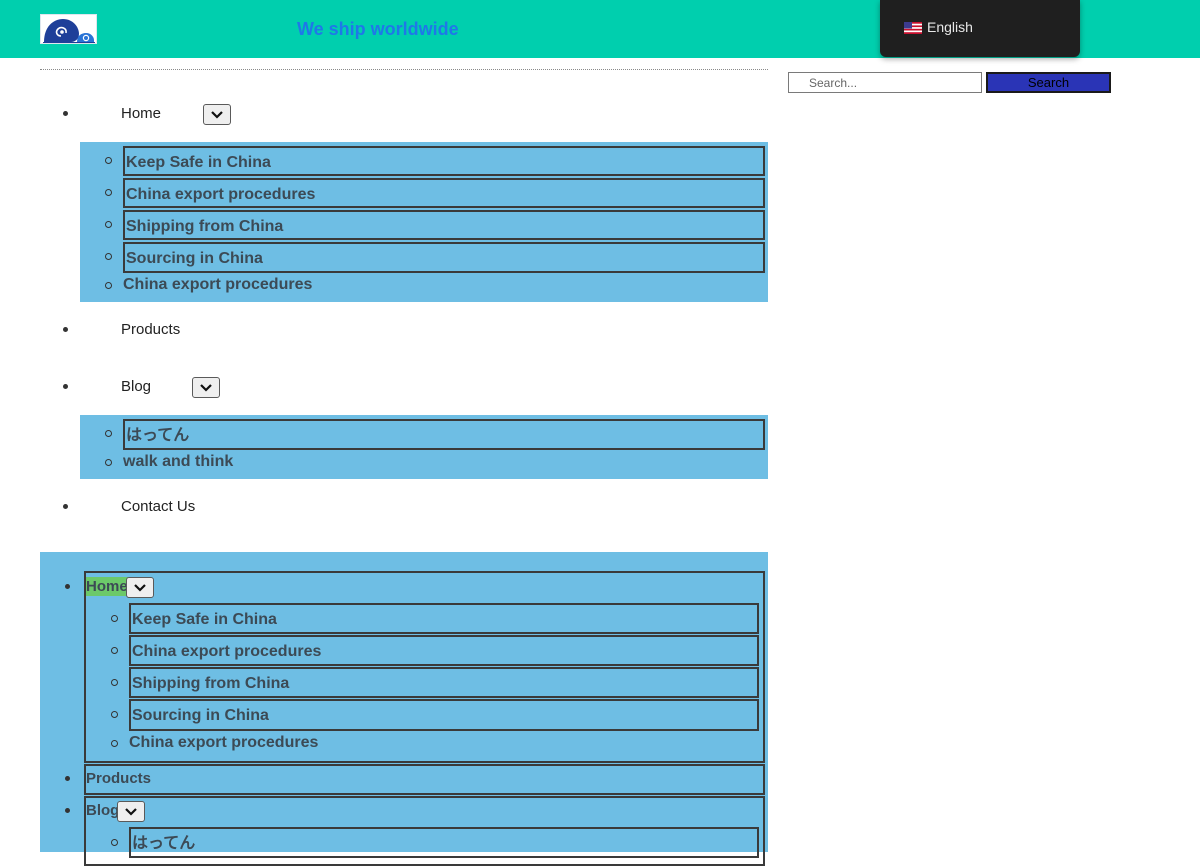 Image resolution: width=1200 pixels, height=866 pixels. I want to click on search-button: Search, so click(1048, 82).